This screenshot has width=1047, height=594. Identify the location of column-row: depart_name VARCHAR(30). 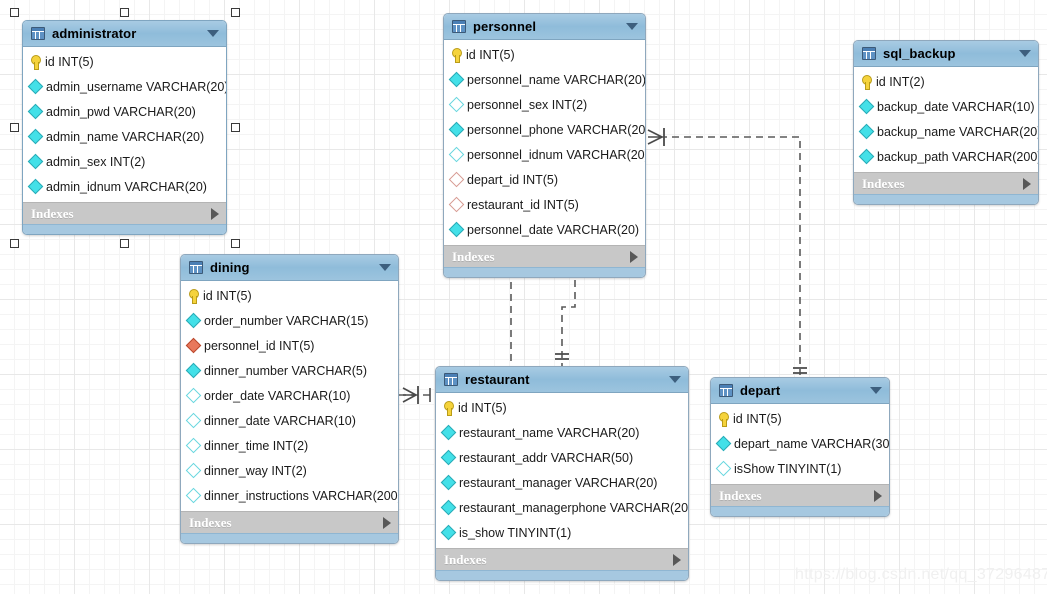
(800, 443).